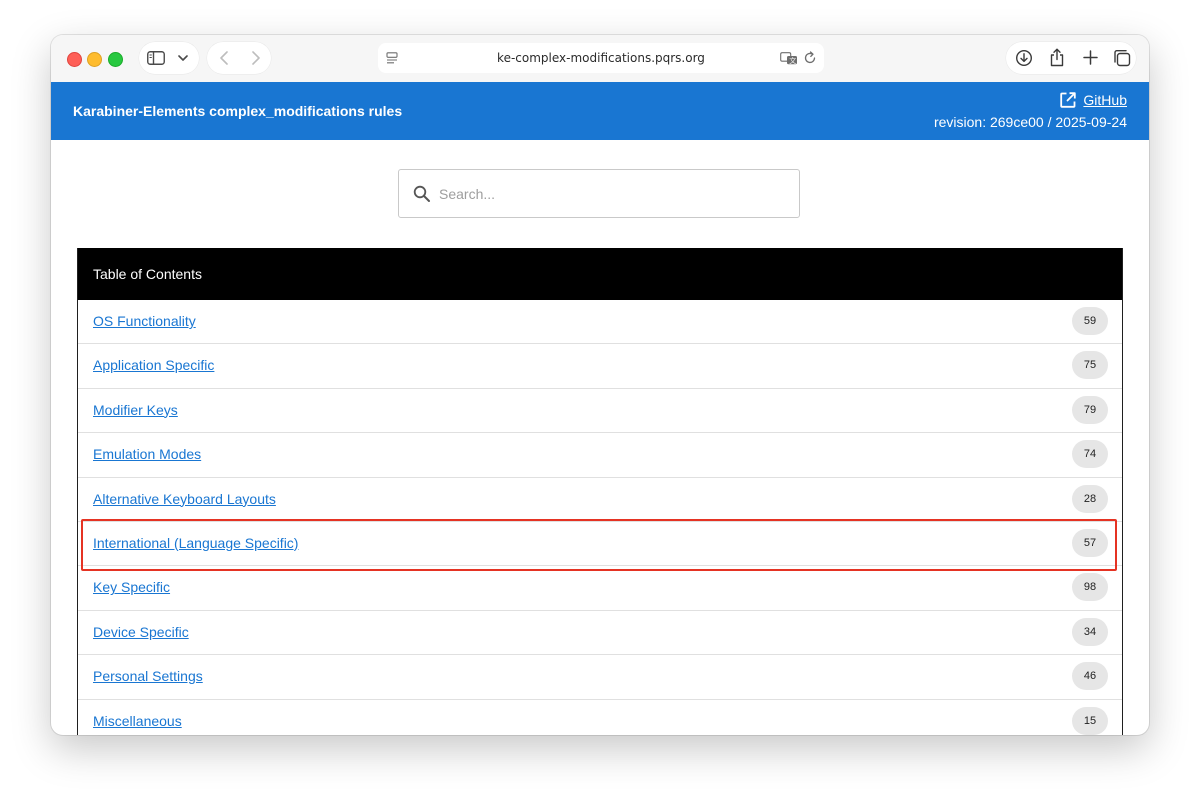 The image size is (1200, 803). What do you see at coordinates (148, 676) in the screenshot?
I see `toc-link: Personal Settings` at bounding box center [148, 676].